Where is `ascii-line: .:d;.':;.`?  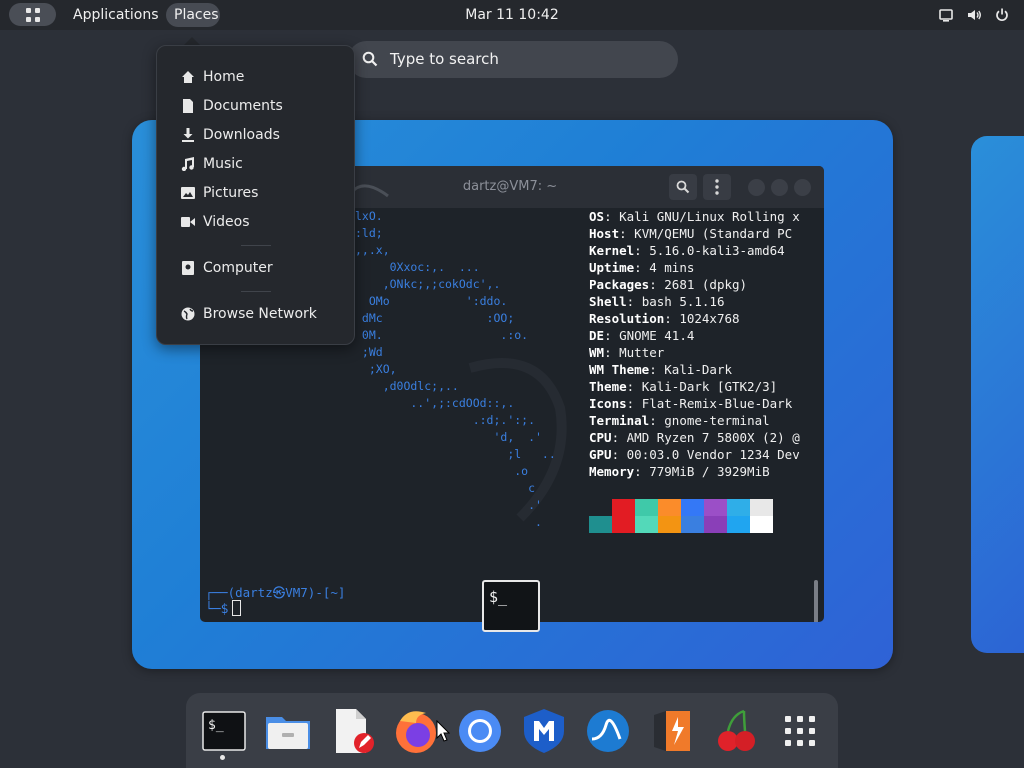 ascii-line: .:d;.':;. is located at coordinates (445, 420).